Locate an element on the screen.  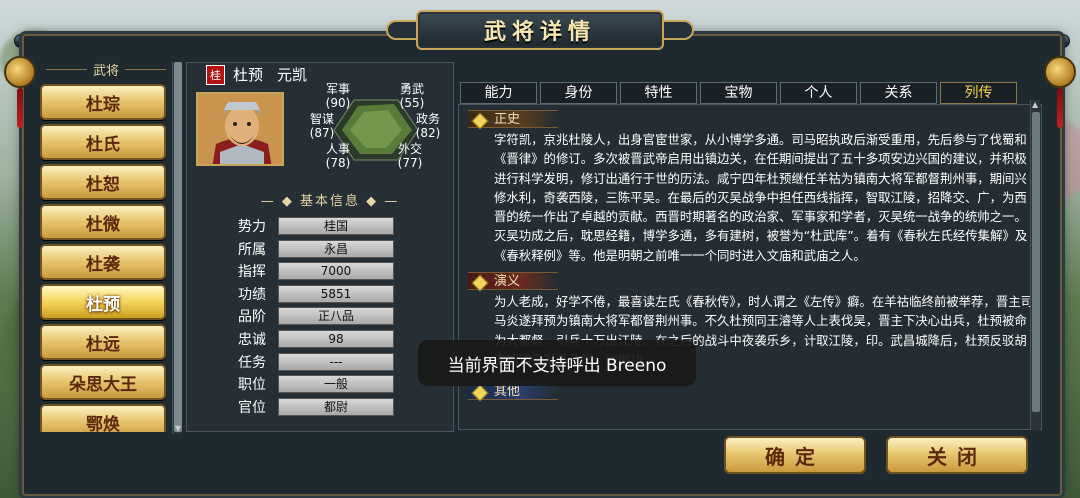
basic-info-row: 功绩 5851 is located at coordinates (316, 294).